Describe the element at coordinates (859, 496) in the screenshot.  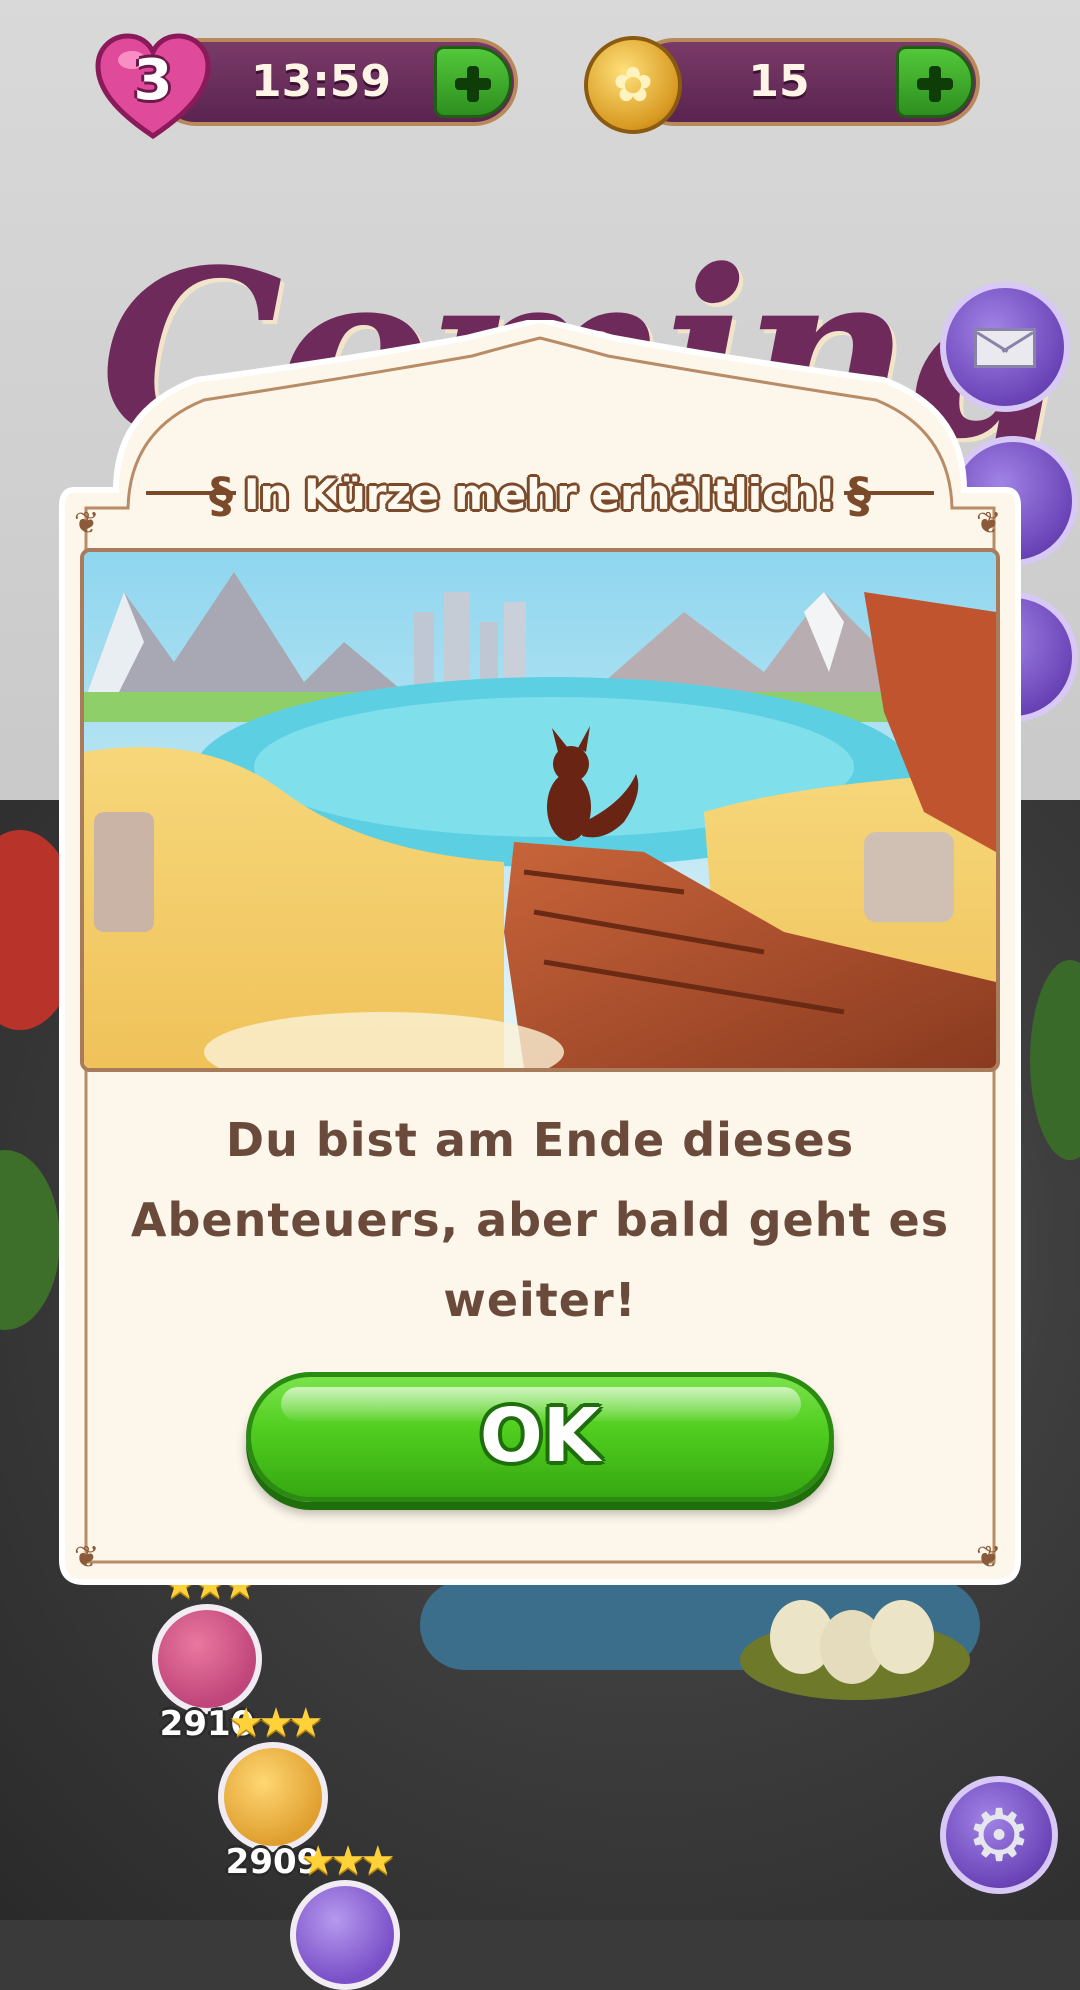
I see `title-swirl-right: §` at that location.